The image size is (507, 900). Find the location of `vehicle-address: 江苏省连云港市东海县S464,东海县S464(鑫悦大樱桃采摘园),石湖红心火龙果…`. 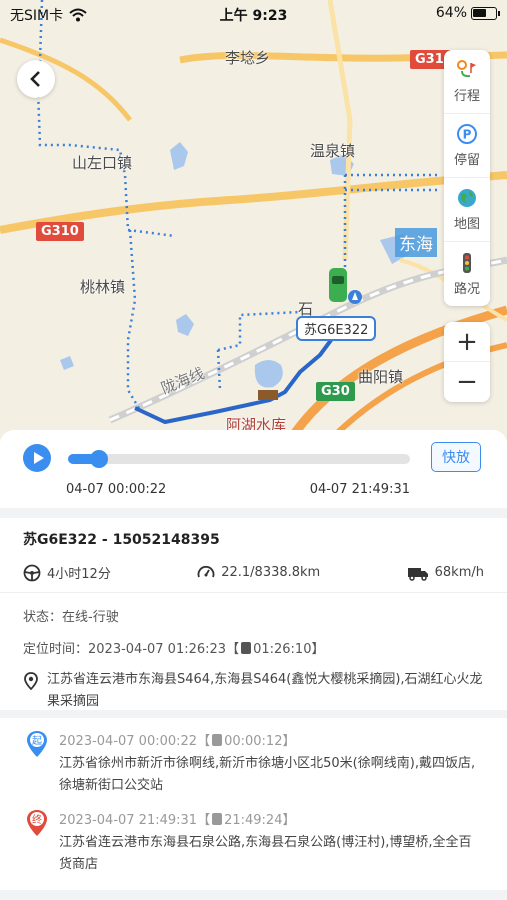

vehicle-address: 江苏省连云港市东海县S464,东海县S464(鑫悦大樱桃采摘园),石湖红心火龙果… is located at coordinates (253, 691).